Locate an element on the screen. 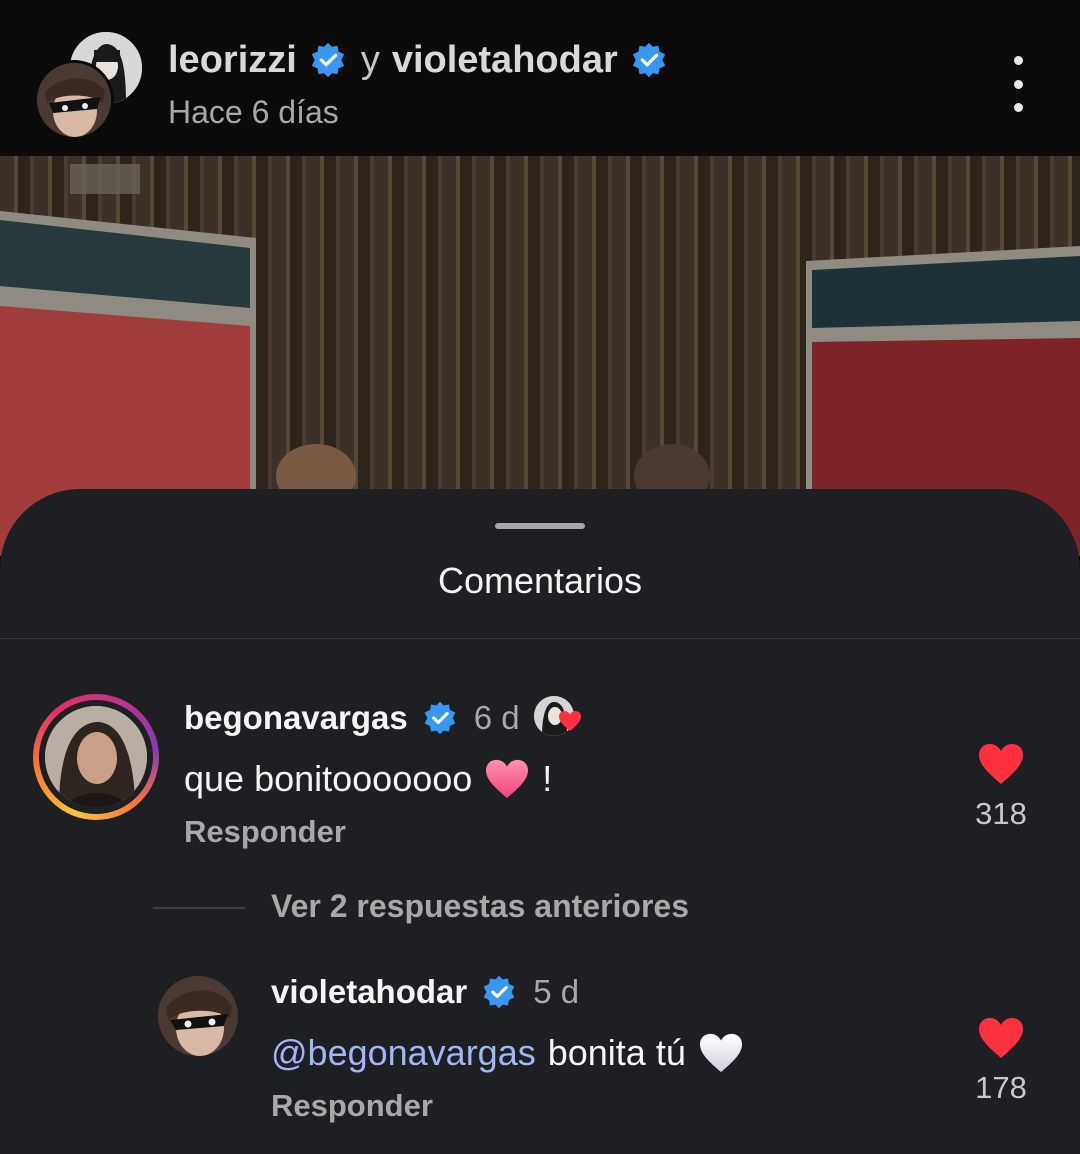 The image size is (1080, 1154). post-header: leorizzi y violetahodar Hace 6 días is located at coordinates (540, 78).